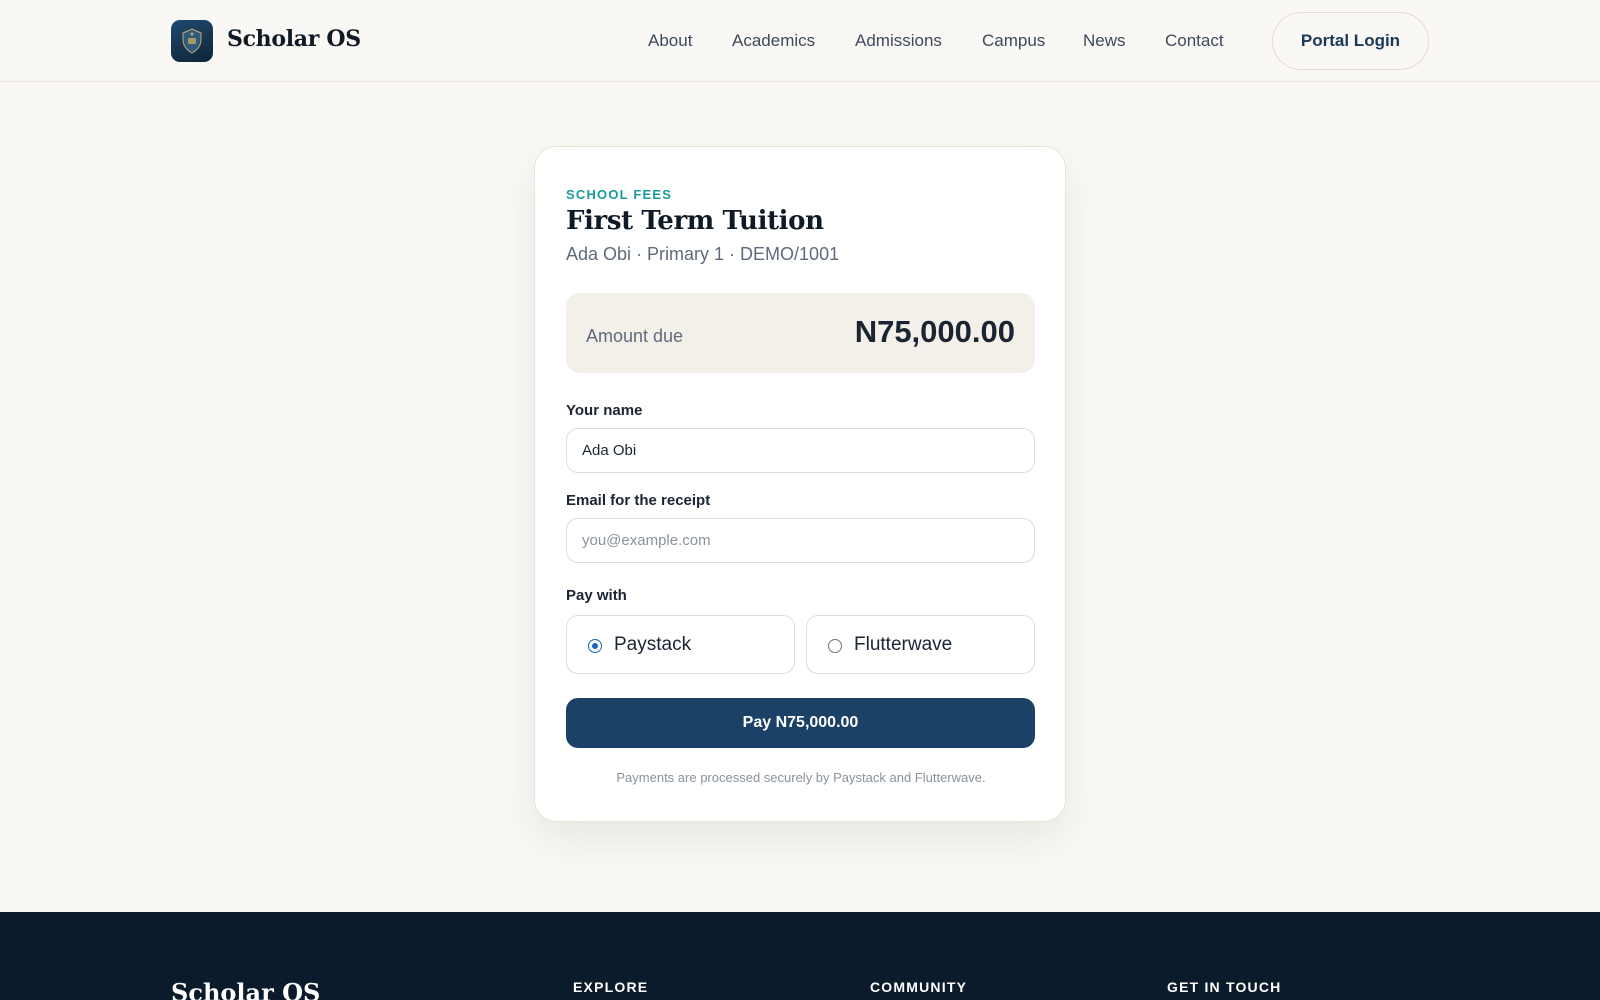 This screenshot has width=1600, height=1000. I want to click on pay-button: Pay N75,000.00, so click(800, 723).